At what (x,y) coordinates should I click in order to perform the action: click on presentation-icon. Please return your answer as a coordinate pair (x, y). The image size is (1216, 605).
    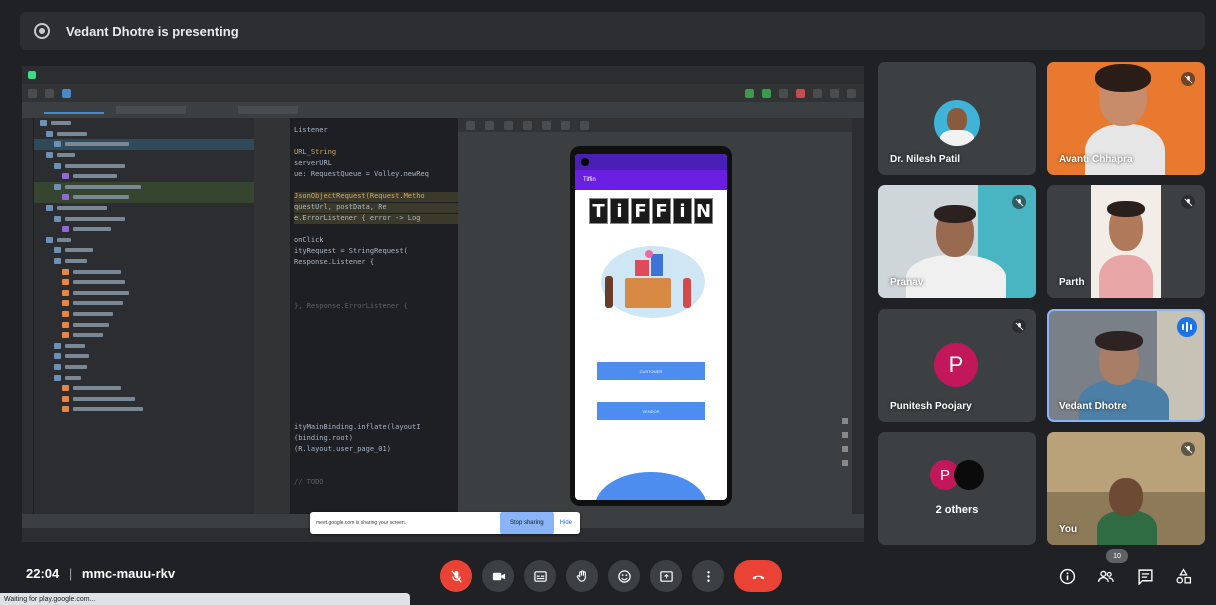
    Looking at the image, I should click on (42, 31).